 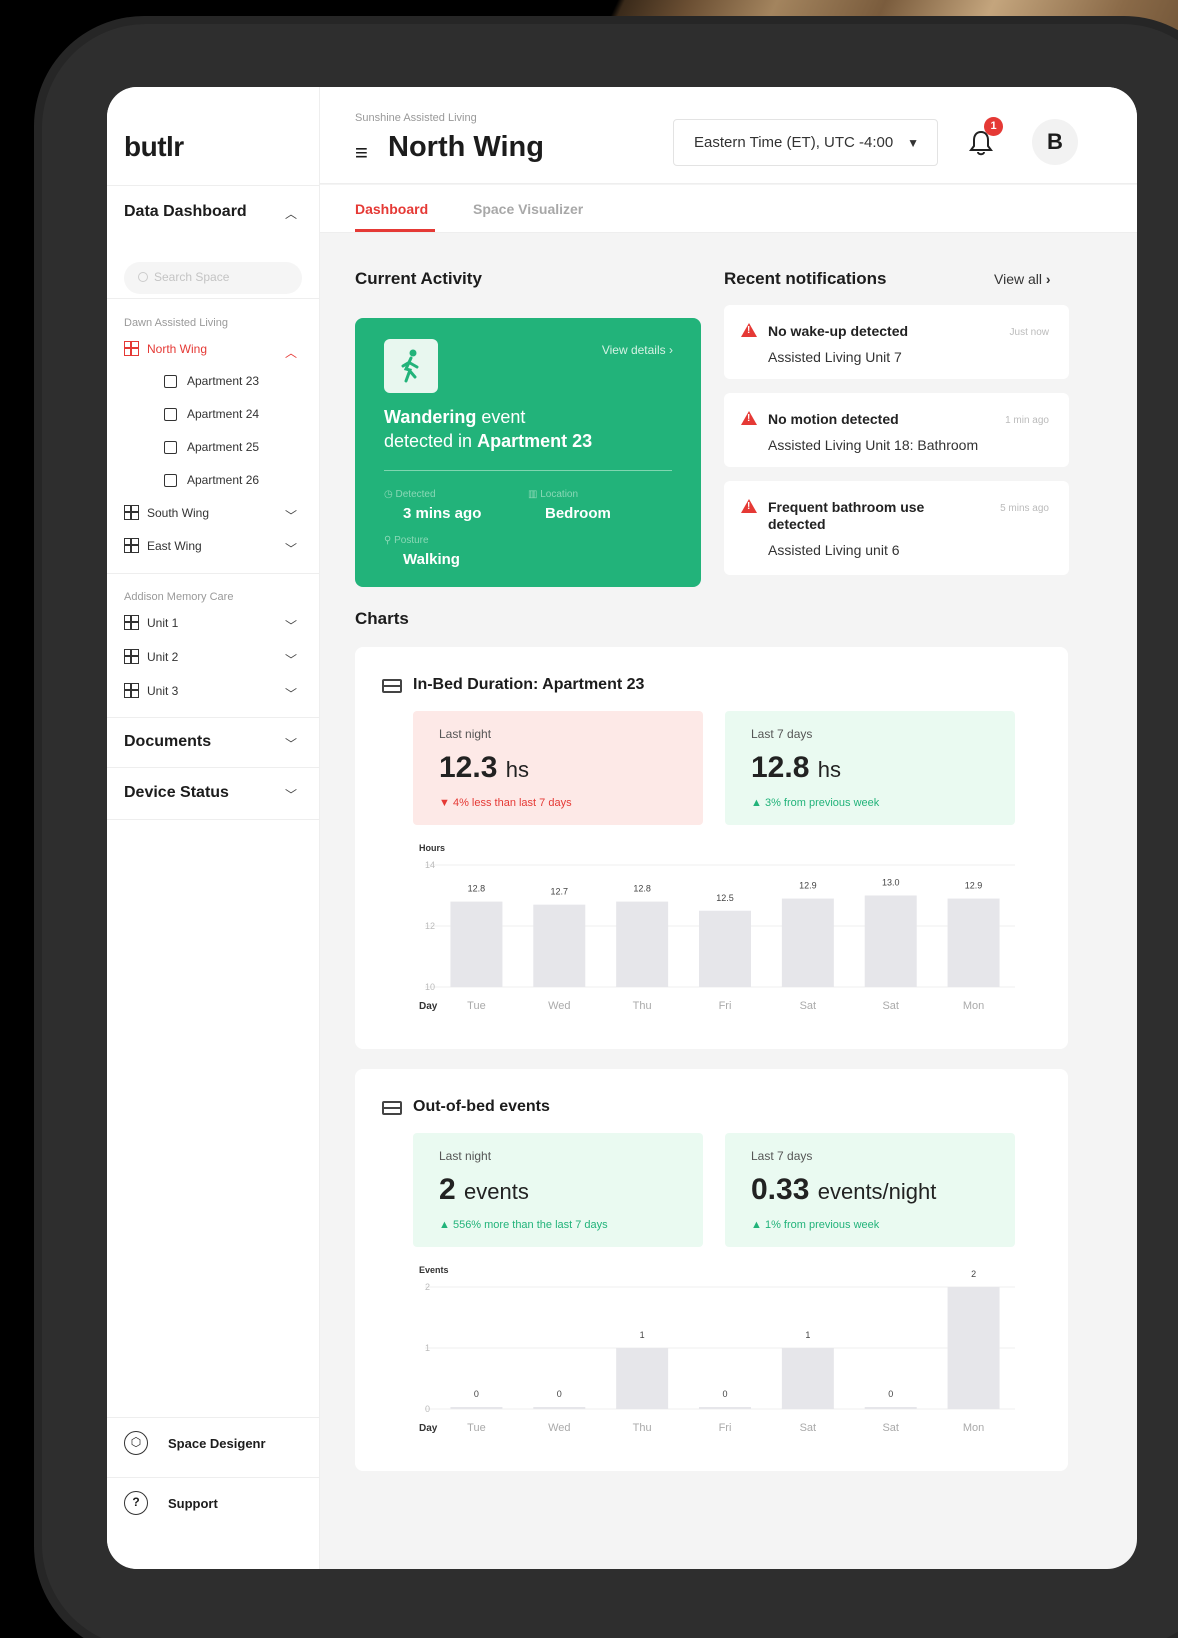 What do you see at coordinates (481, 1106) in the screenshot?
I see `chart-title: Out-of-bed events` at bounding box center [481, 1106].